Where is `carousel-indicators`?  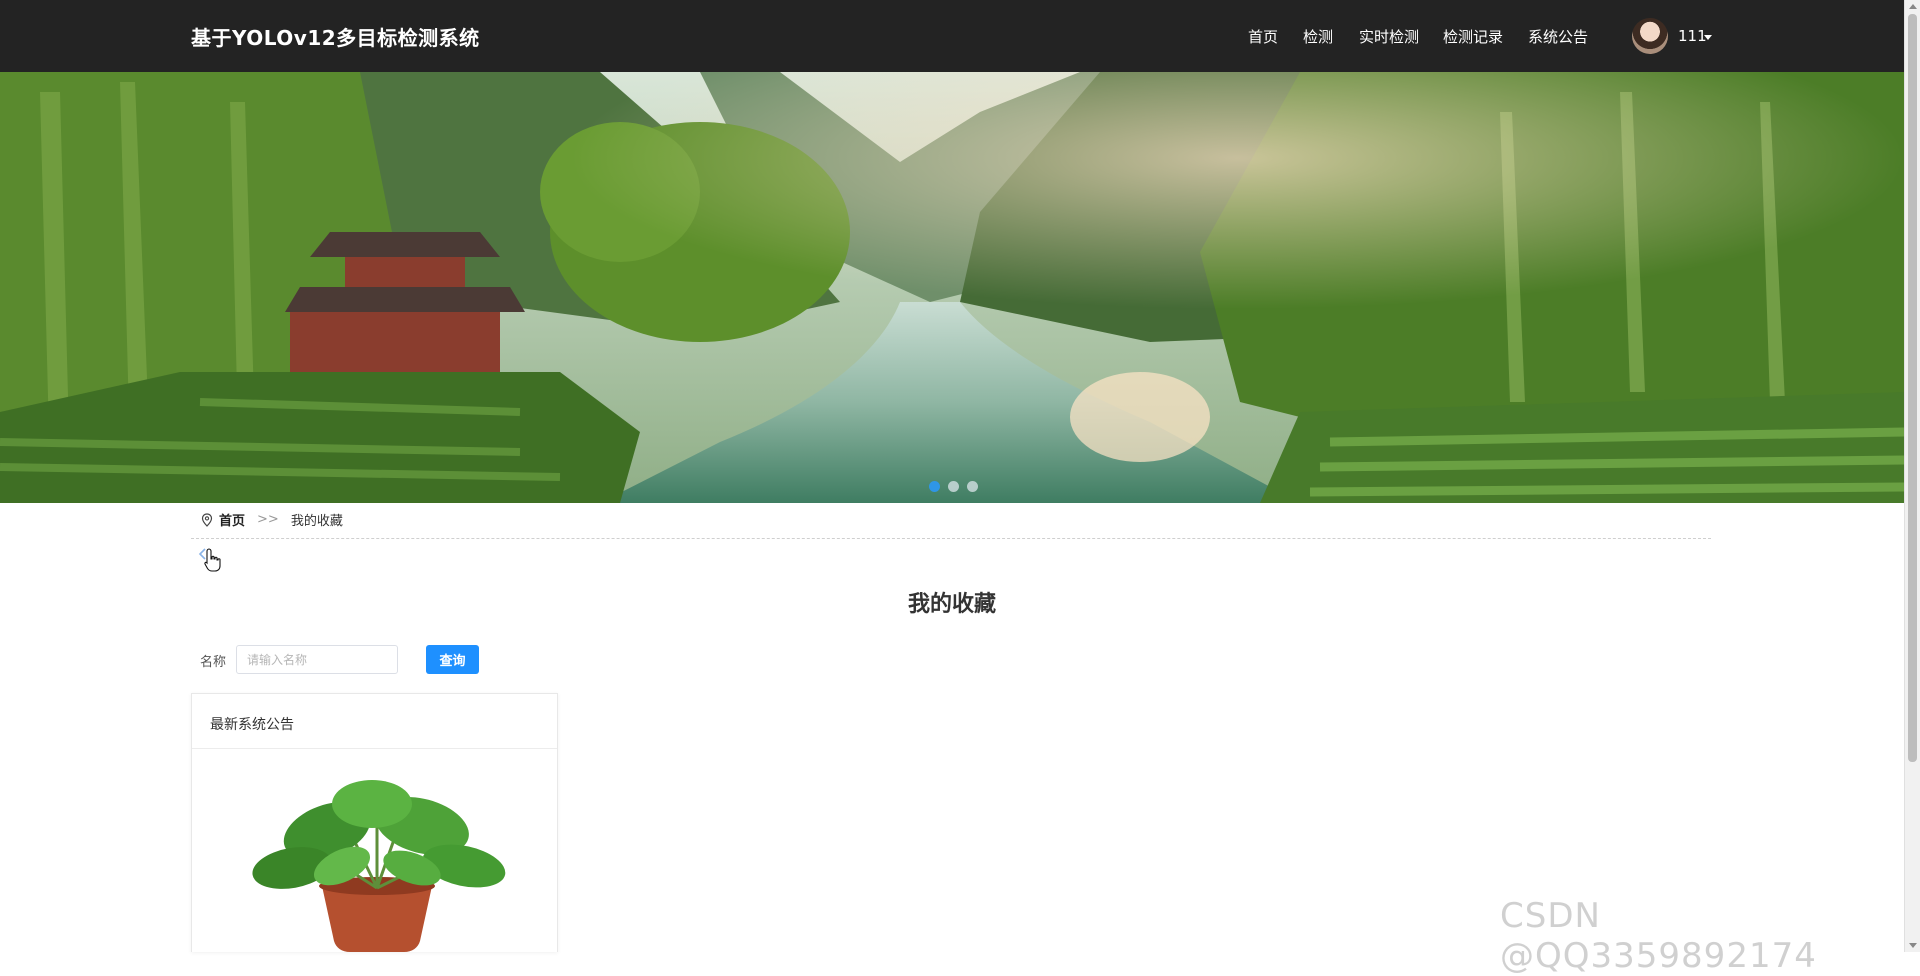
carousel-indicators is located at coordinates (953, 486).